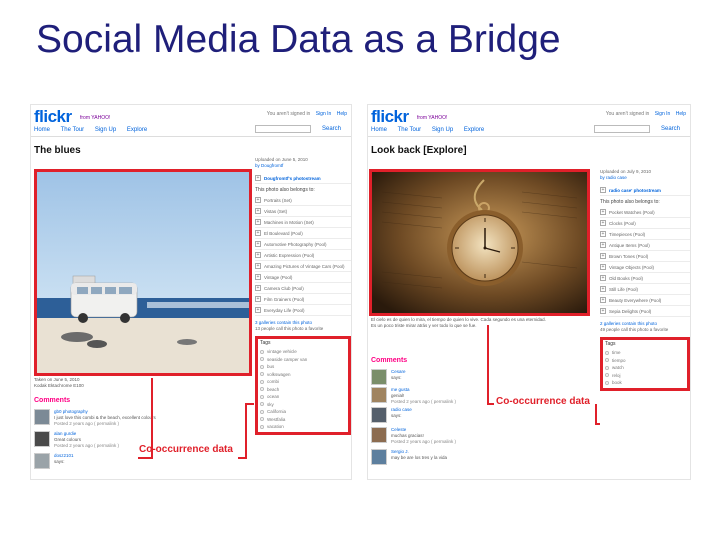 The height and width of the screenshot is (540, 720). What do you see at coordinates (57, 150) in the screenshot?
I see `photo-title: The blues` at bounding box center [57, 150].